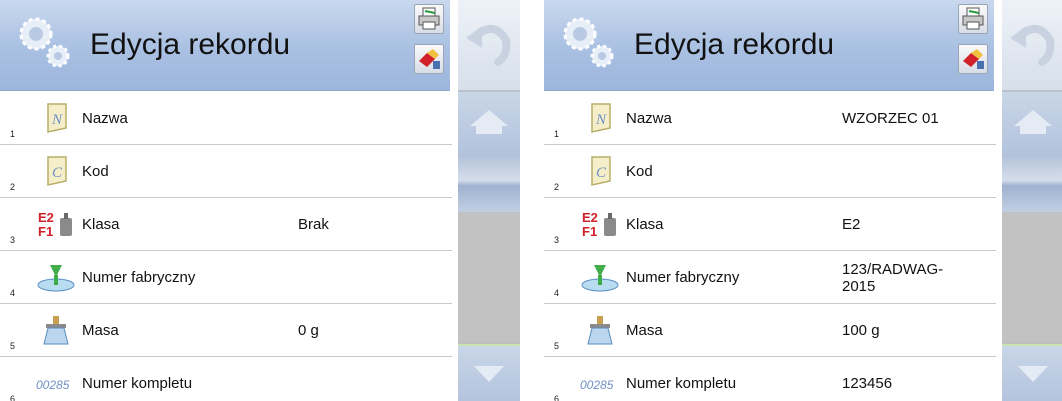 Image resolution: width=1062 pixels, height=401 pixels. Describe the element at coordinates (226, 379) in the screenshot. I see `field-row-set-number: 6 00285 Numer kompletu` at that location.